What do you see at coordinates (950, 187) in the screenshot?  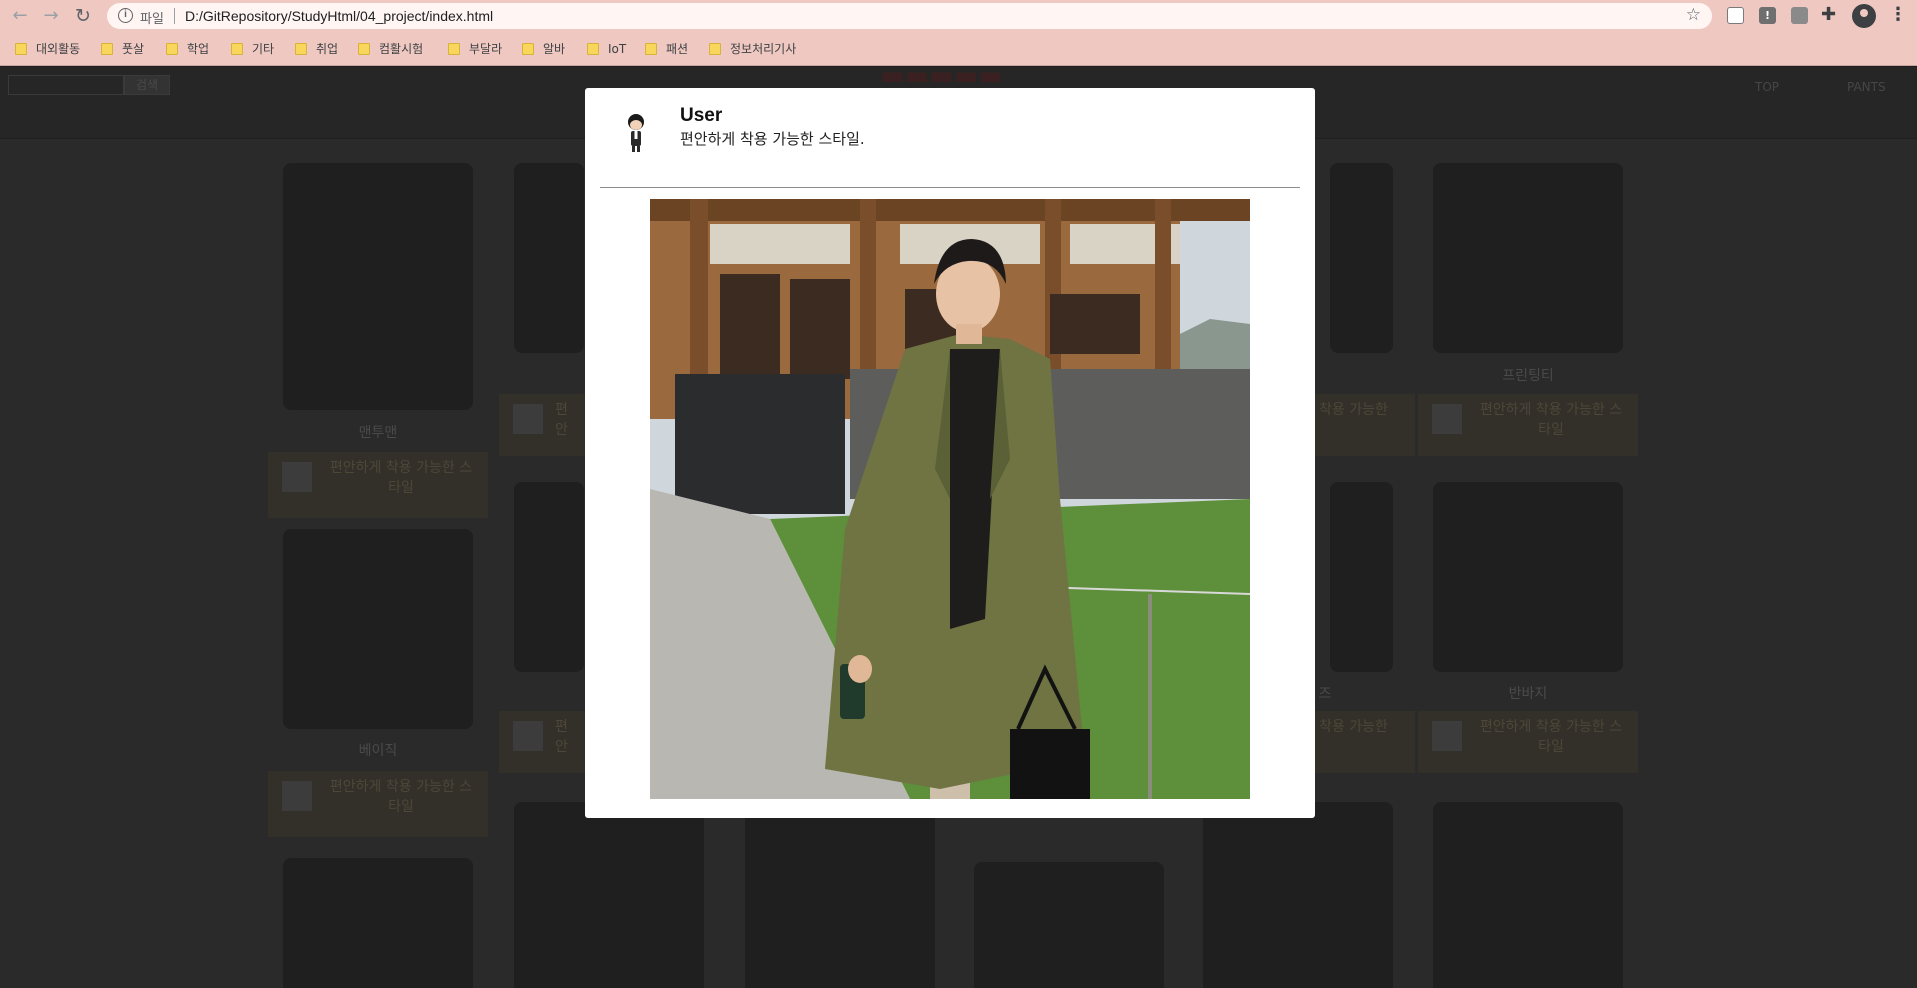 I see `modal-divider` at bounding box center [950, 187].